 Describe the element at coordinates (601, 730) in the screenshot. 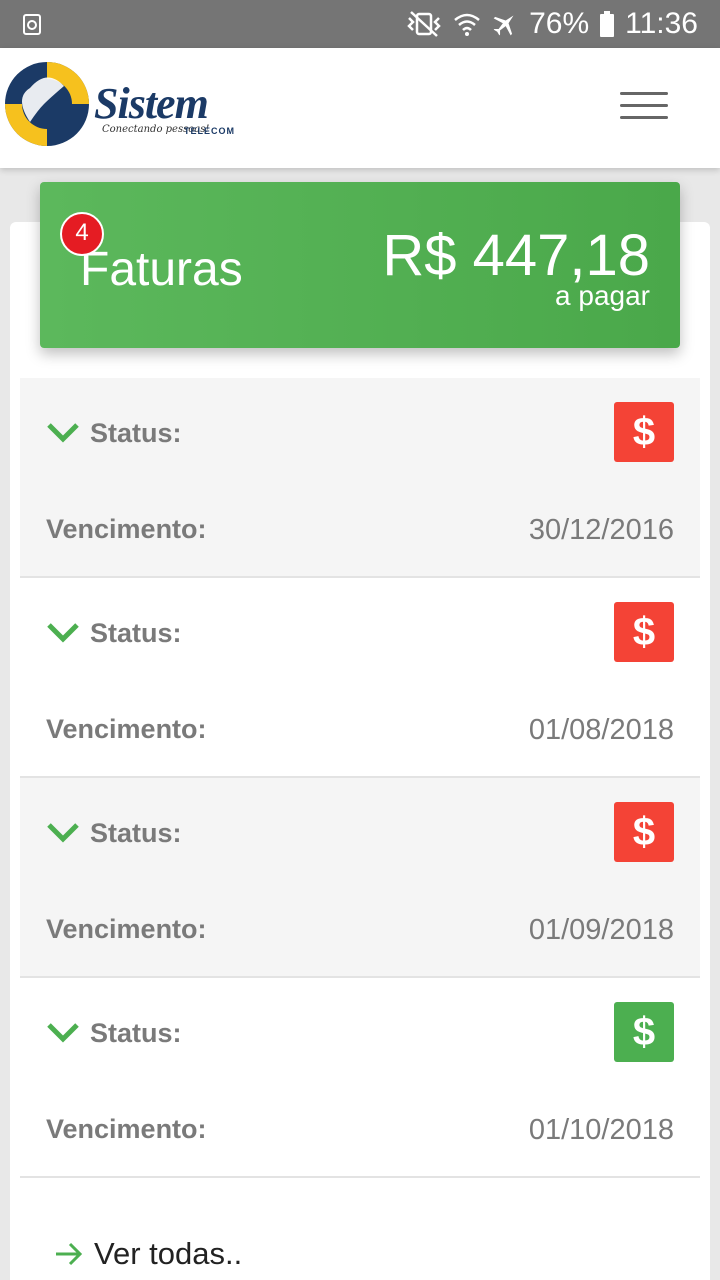

I see `due-date-value: 01/08/2018` at that location.